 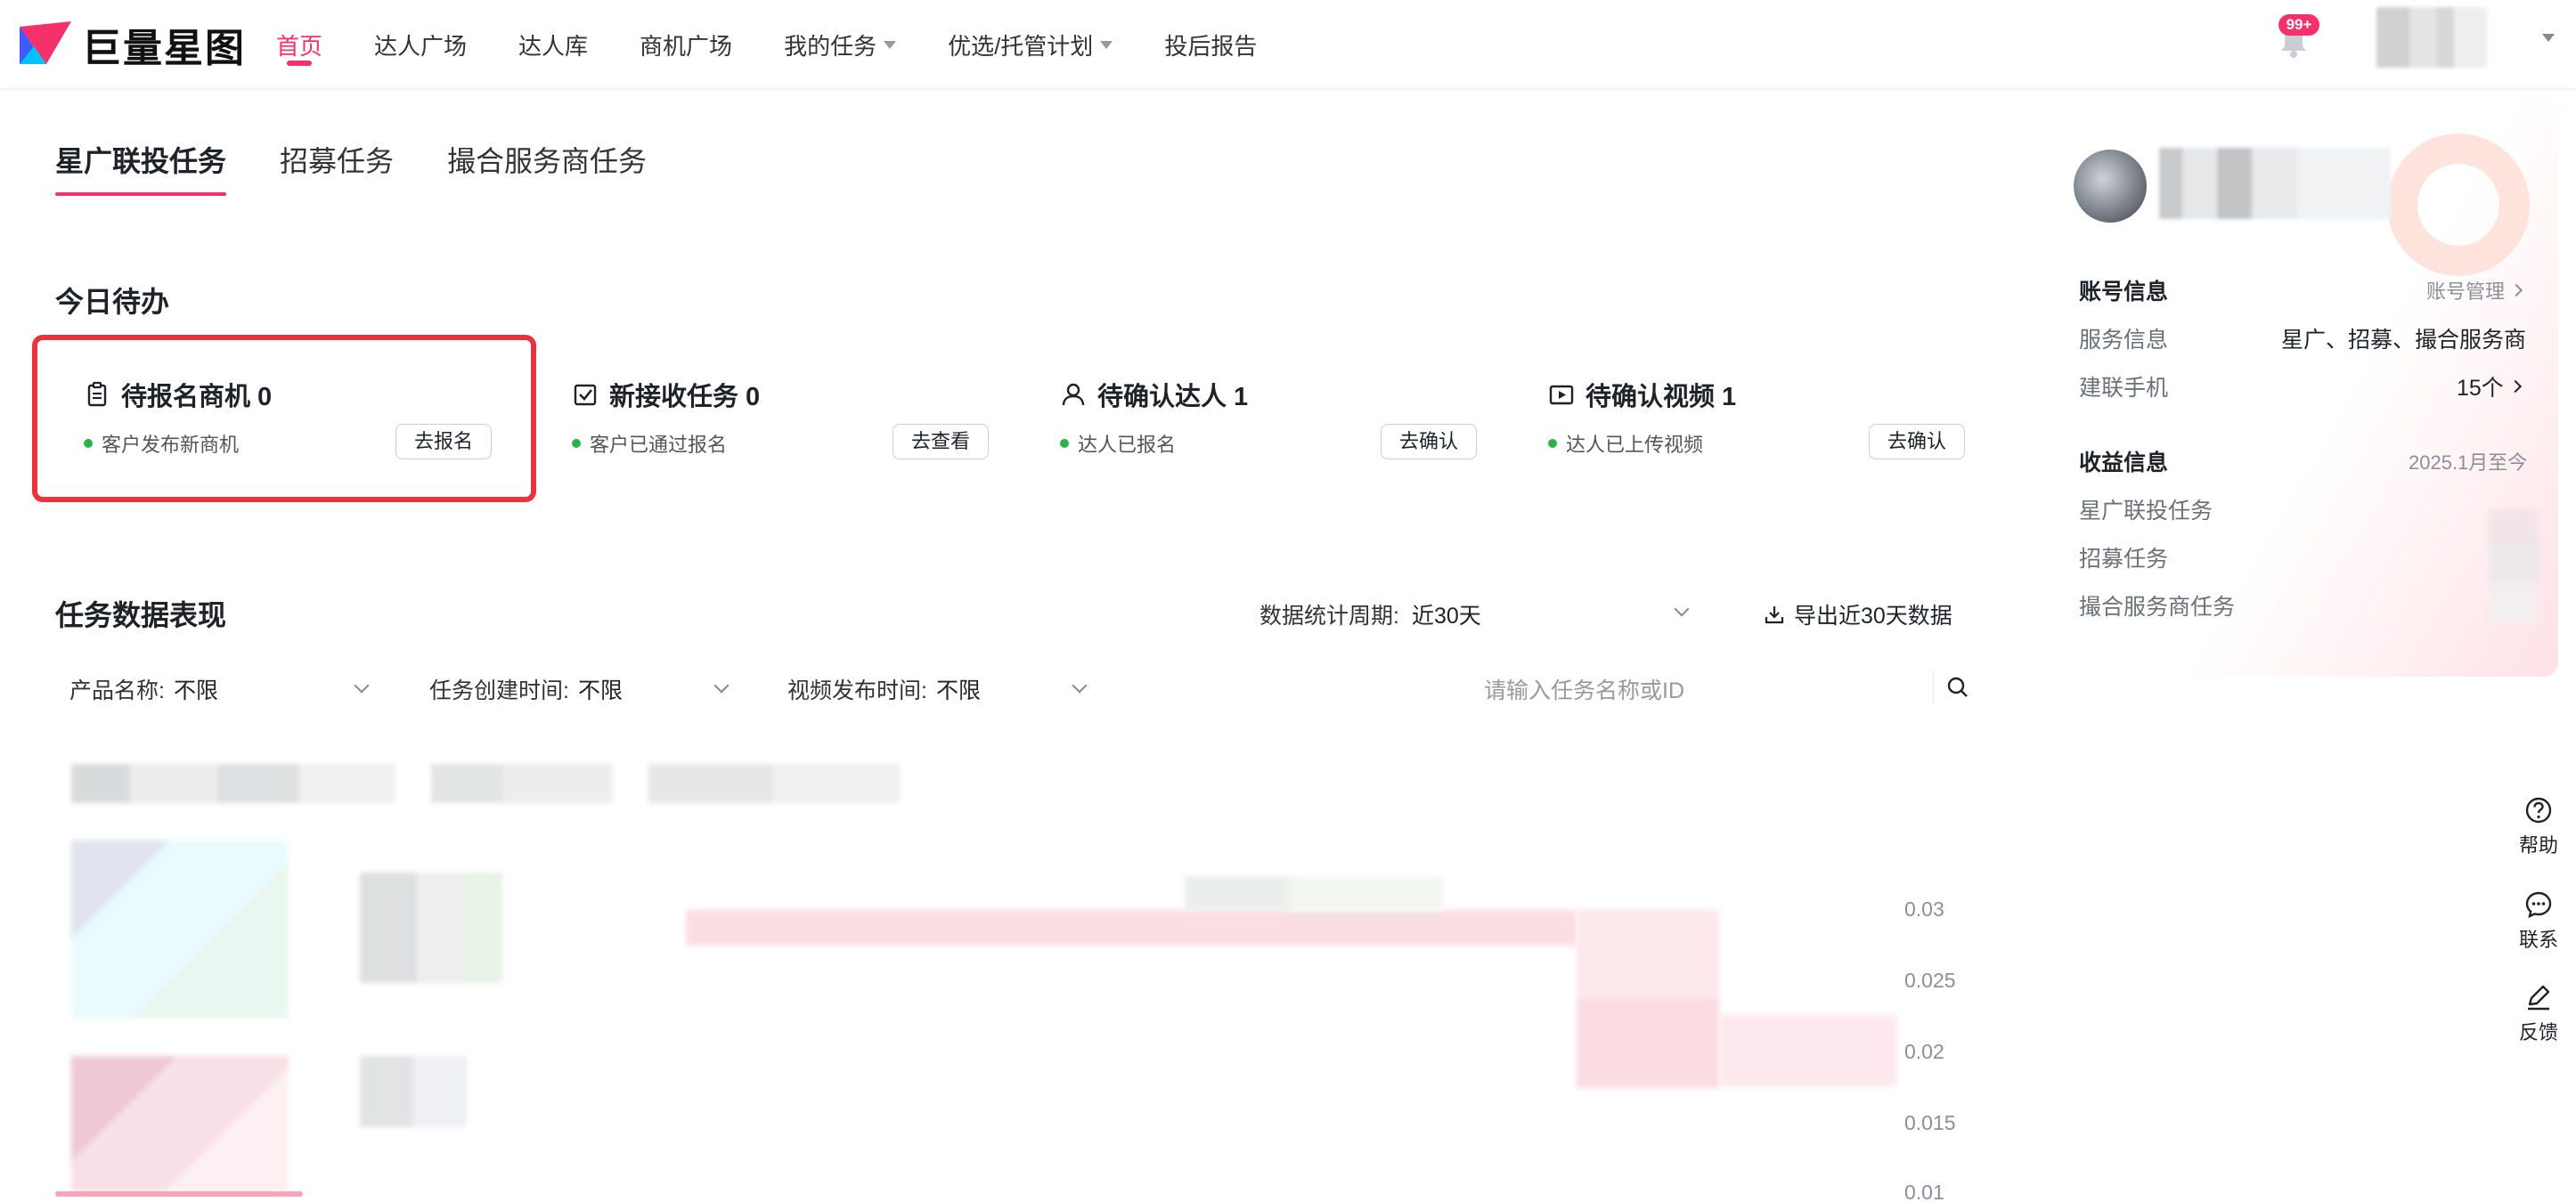 I want to click on task-search-input: 请输入任务名称或ID, so click(x=1584, y=689).